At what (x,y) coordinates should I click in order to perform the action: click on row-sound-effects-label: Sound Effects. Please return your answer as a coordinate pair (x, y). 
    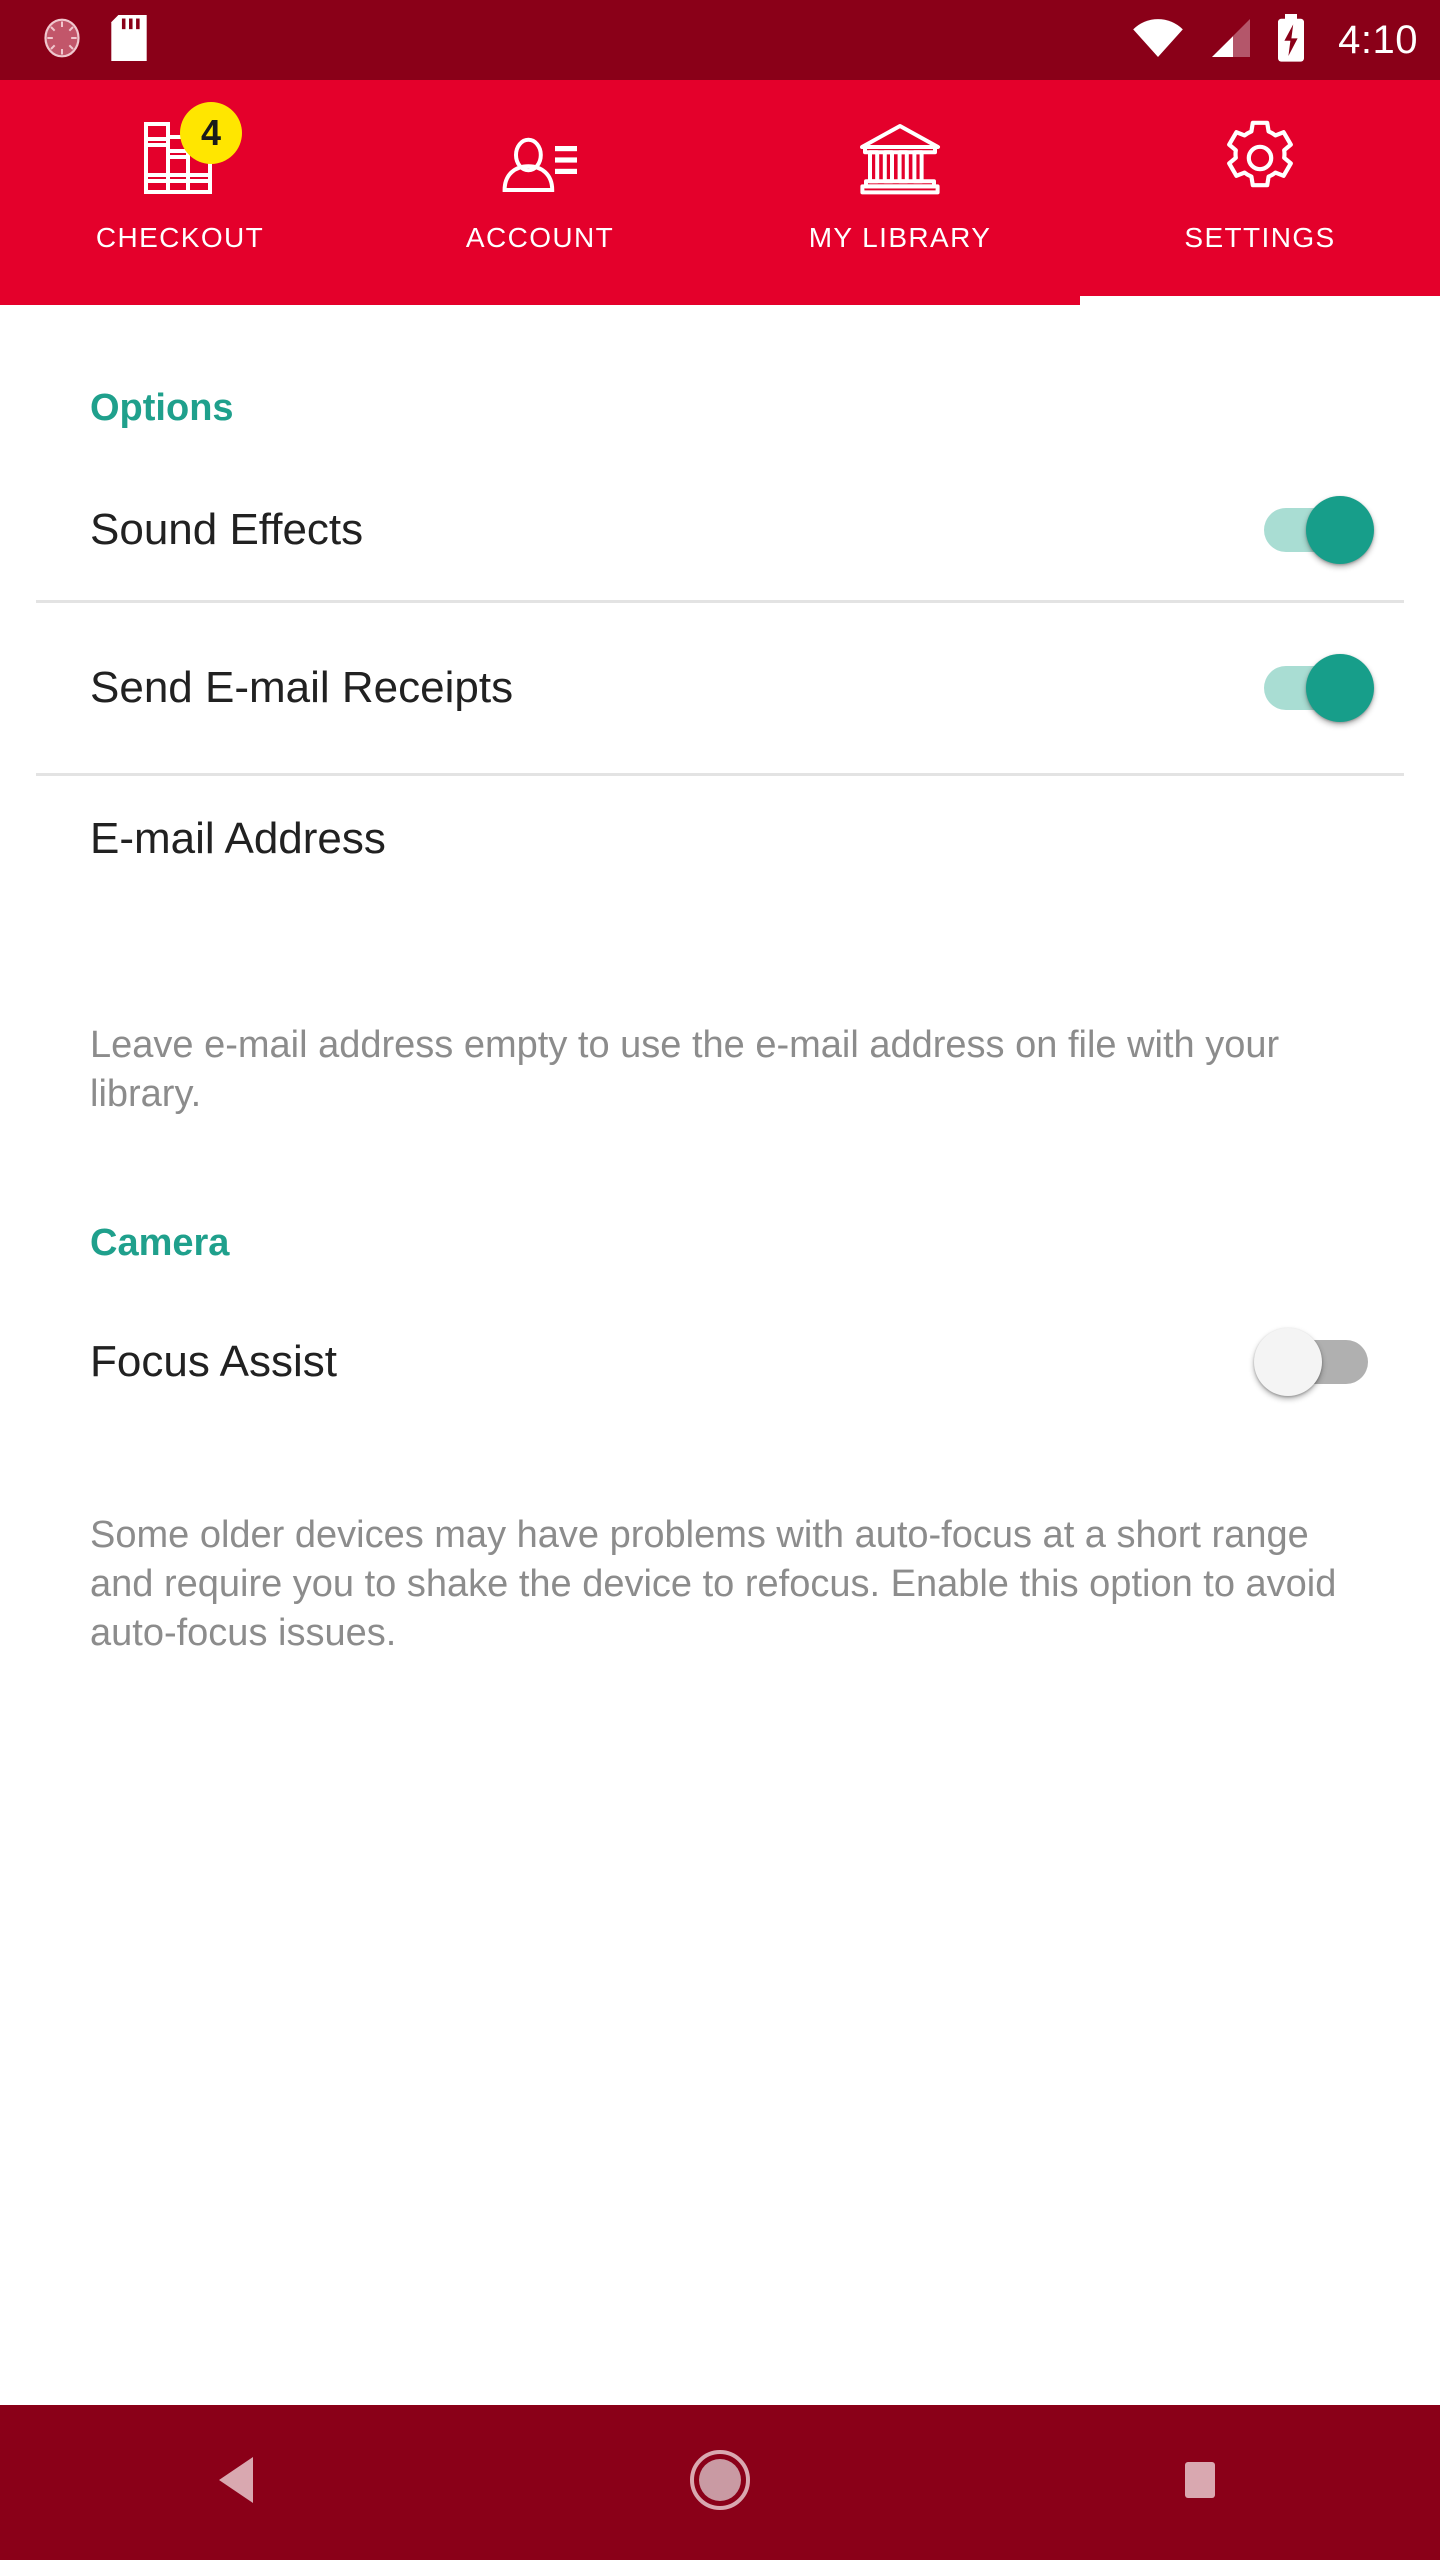
    Looking at the image, I should click on (227, 529).